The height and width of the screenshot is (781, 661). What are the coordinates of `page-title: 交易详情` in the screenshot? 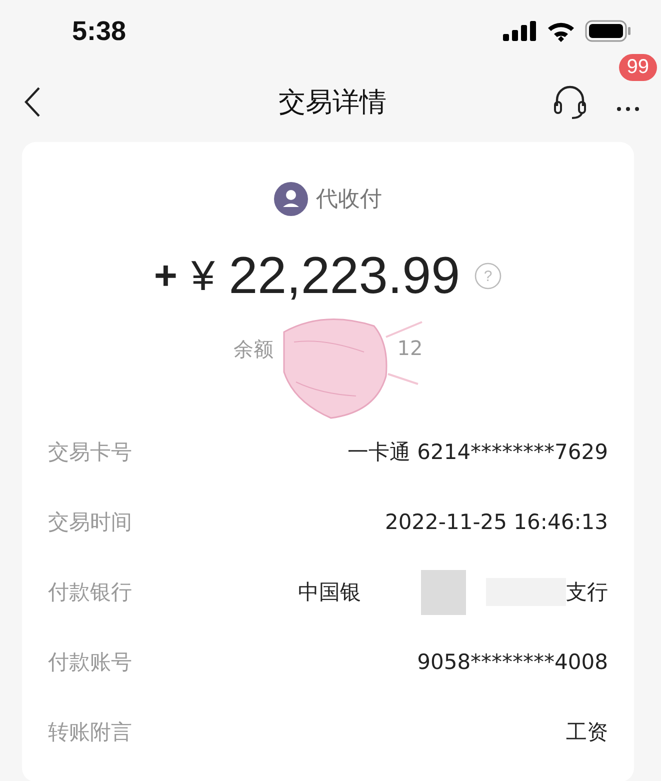 It's located at (333, 103).